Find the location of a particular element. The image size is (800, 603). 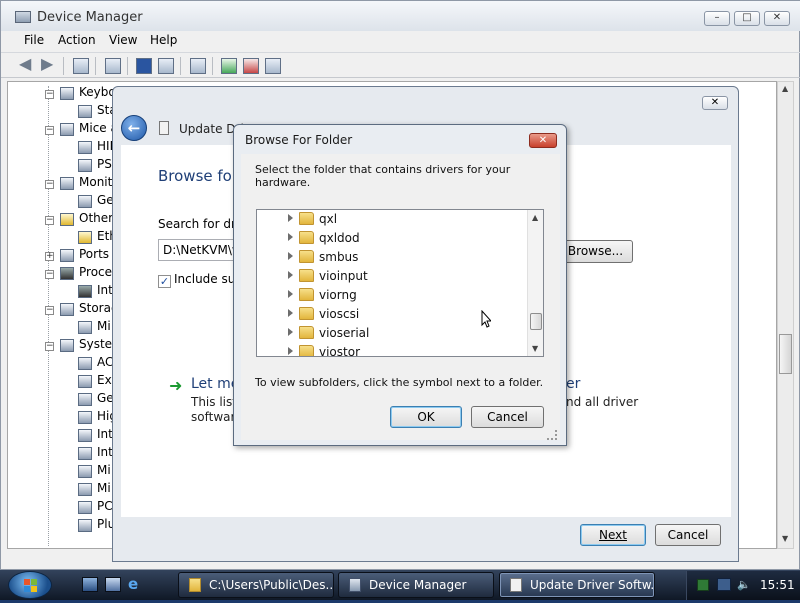

checkbox-checked-icon: ✓ is located at coordinates (164, 281).